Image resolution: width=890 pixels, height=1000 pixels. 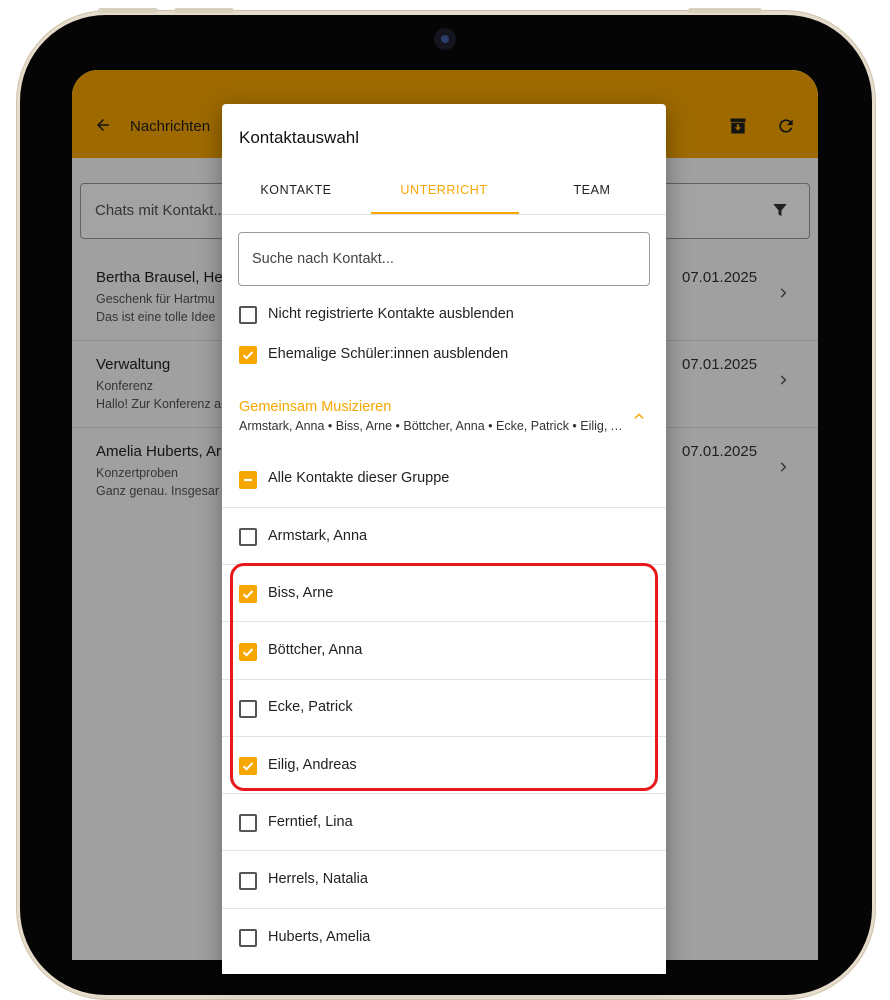 I want to click on group-title: Gemeinsam Musizieren, so click(x=315, y=407).